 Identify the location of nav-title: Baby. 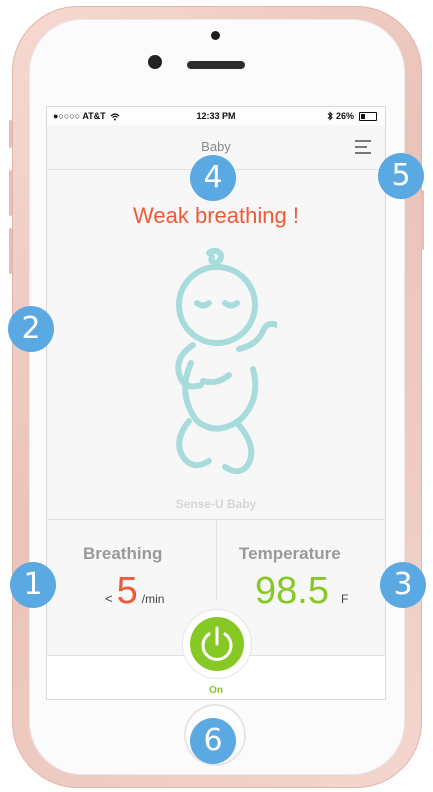
(216, 146).